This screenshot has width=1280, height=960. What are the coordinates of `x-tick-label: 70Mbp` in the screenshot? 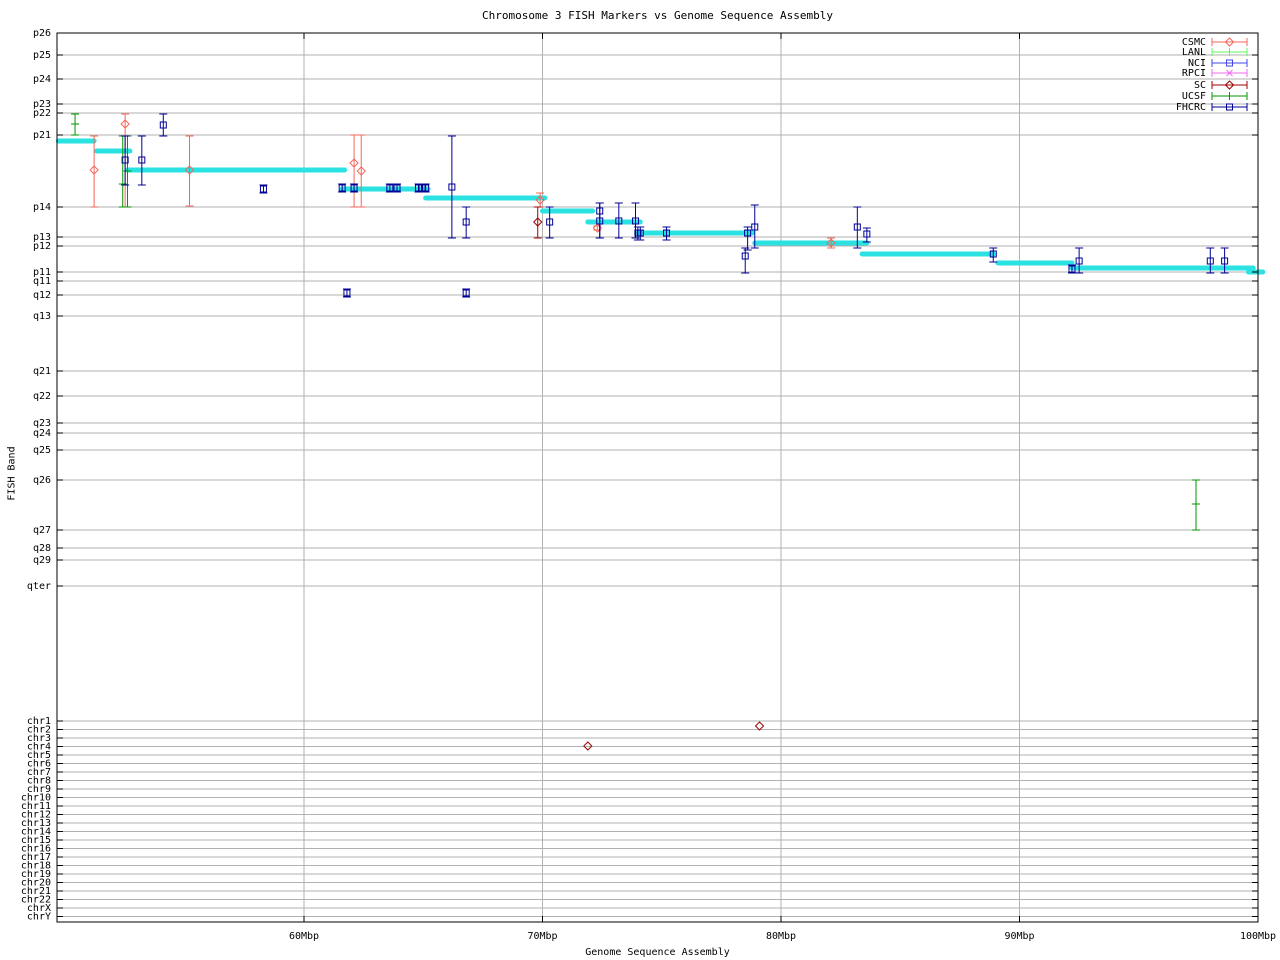 It's located at (542, 936).